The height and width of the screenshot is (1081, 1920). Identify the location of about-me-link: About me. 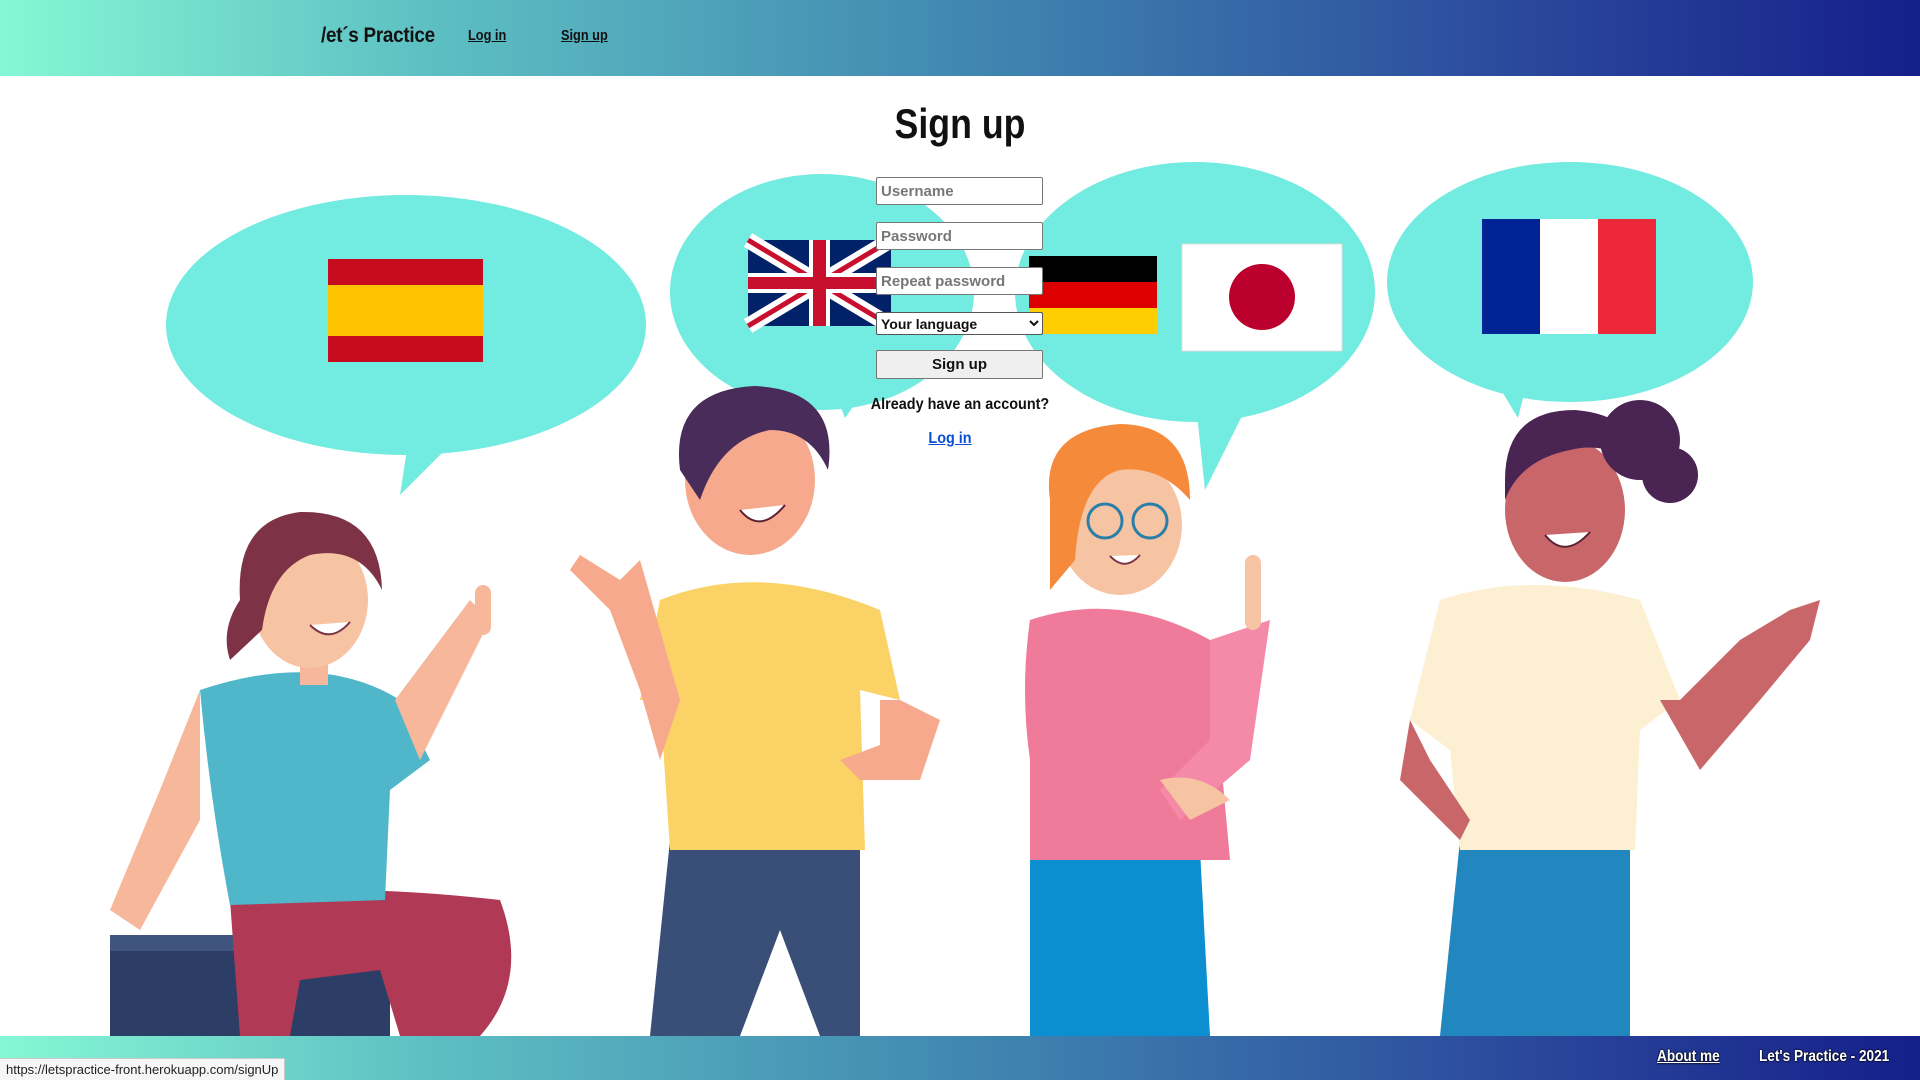
(1688, 1057).